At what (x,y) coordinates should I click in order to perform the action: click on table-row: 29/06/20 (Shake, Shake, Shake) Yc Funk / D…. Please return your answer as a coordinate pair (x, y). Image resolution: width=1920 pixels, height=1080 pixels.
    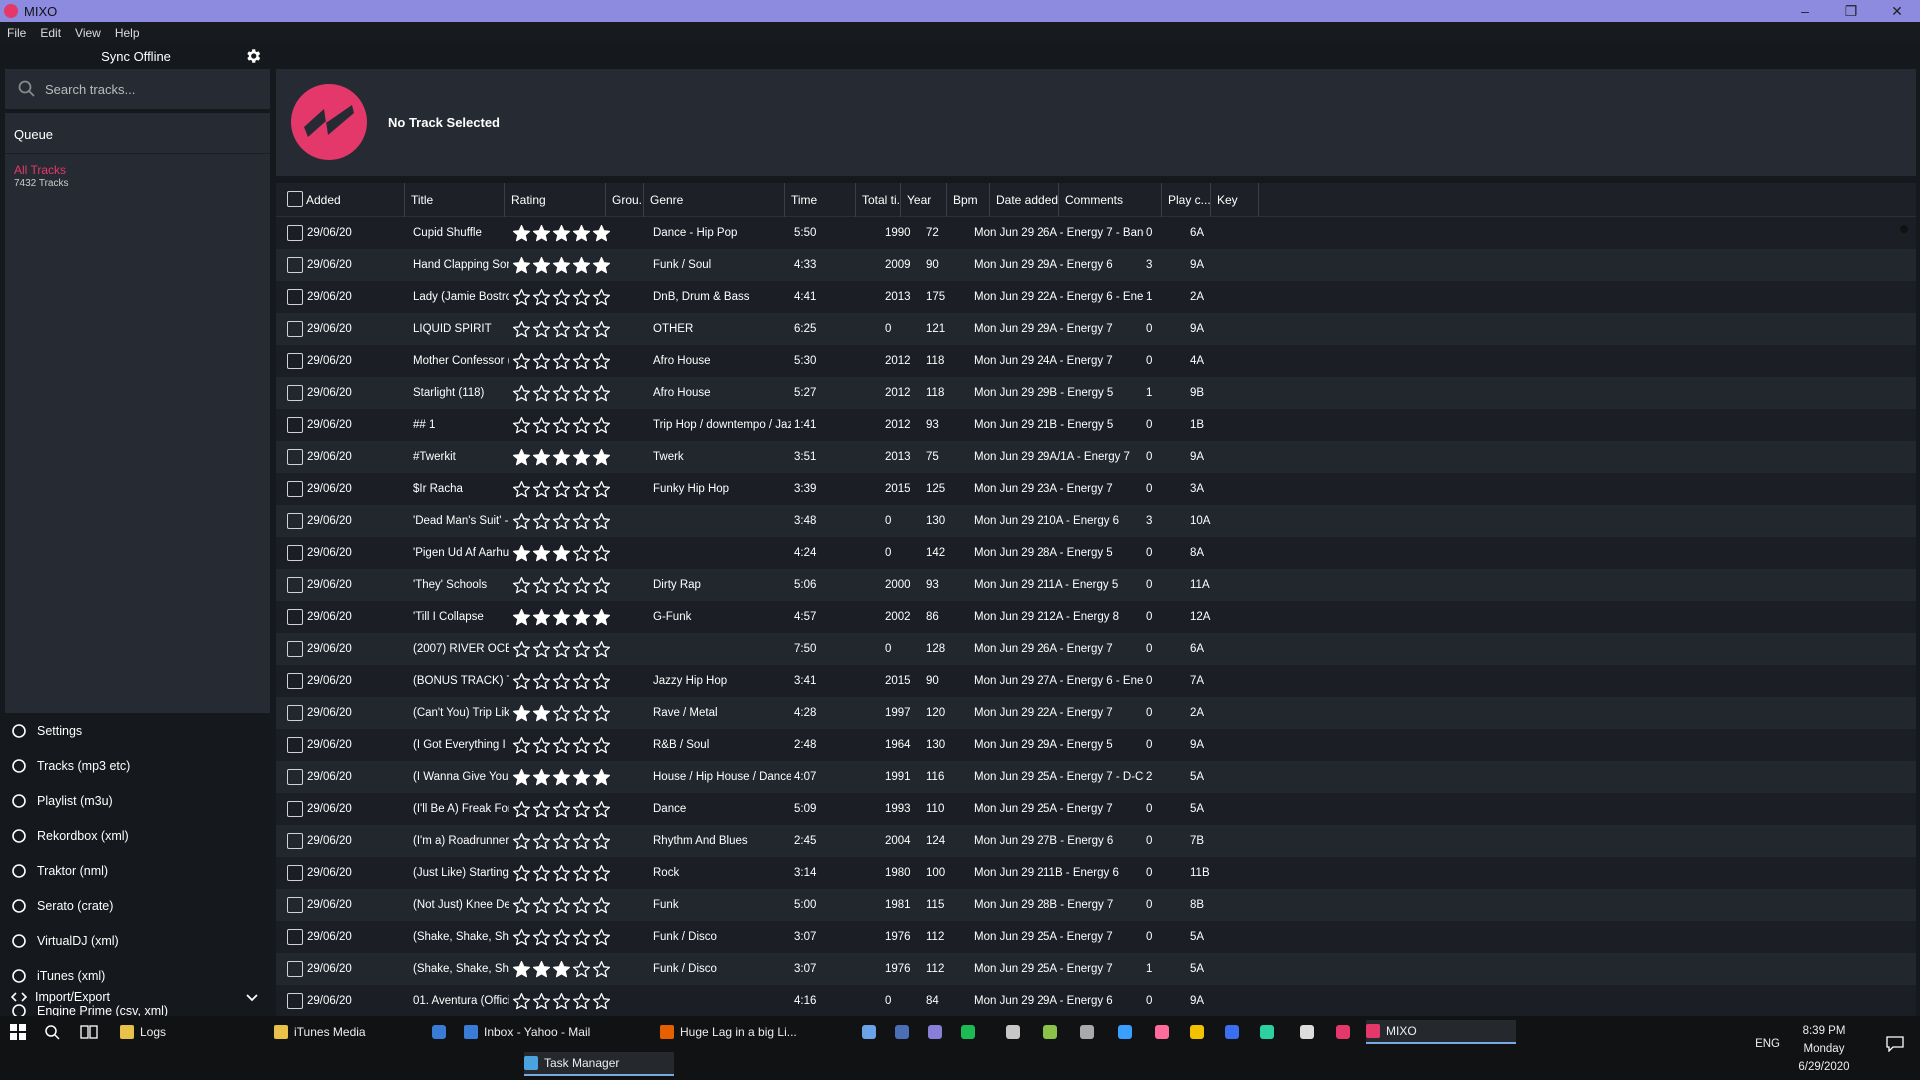
    Looking at the image, I should click on (1096, 969).